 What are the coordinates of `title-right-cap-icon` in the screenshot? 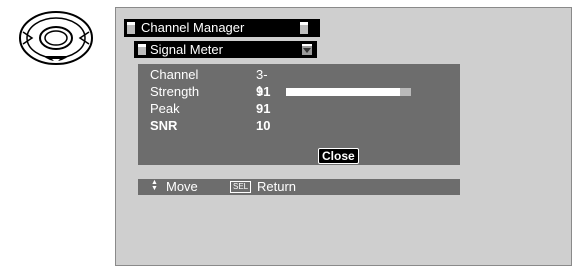 It's located at (304, 28).